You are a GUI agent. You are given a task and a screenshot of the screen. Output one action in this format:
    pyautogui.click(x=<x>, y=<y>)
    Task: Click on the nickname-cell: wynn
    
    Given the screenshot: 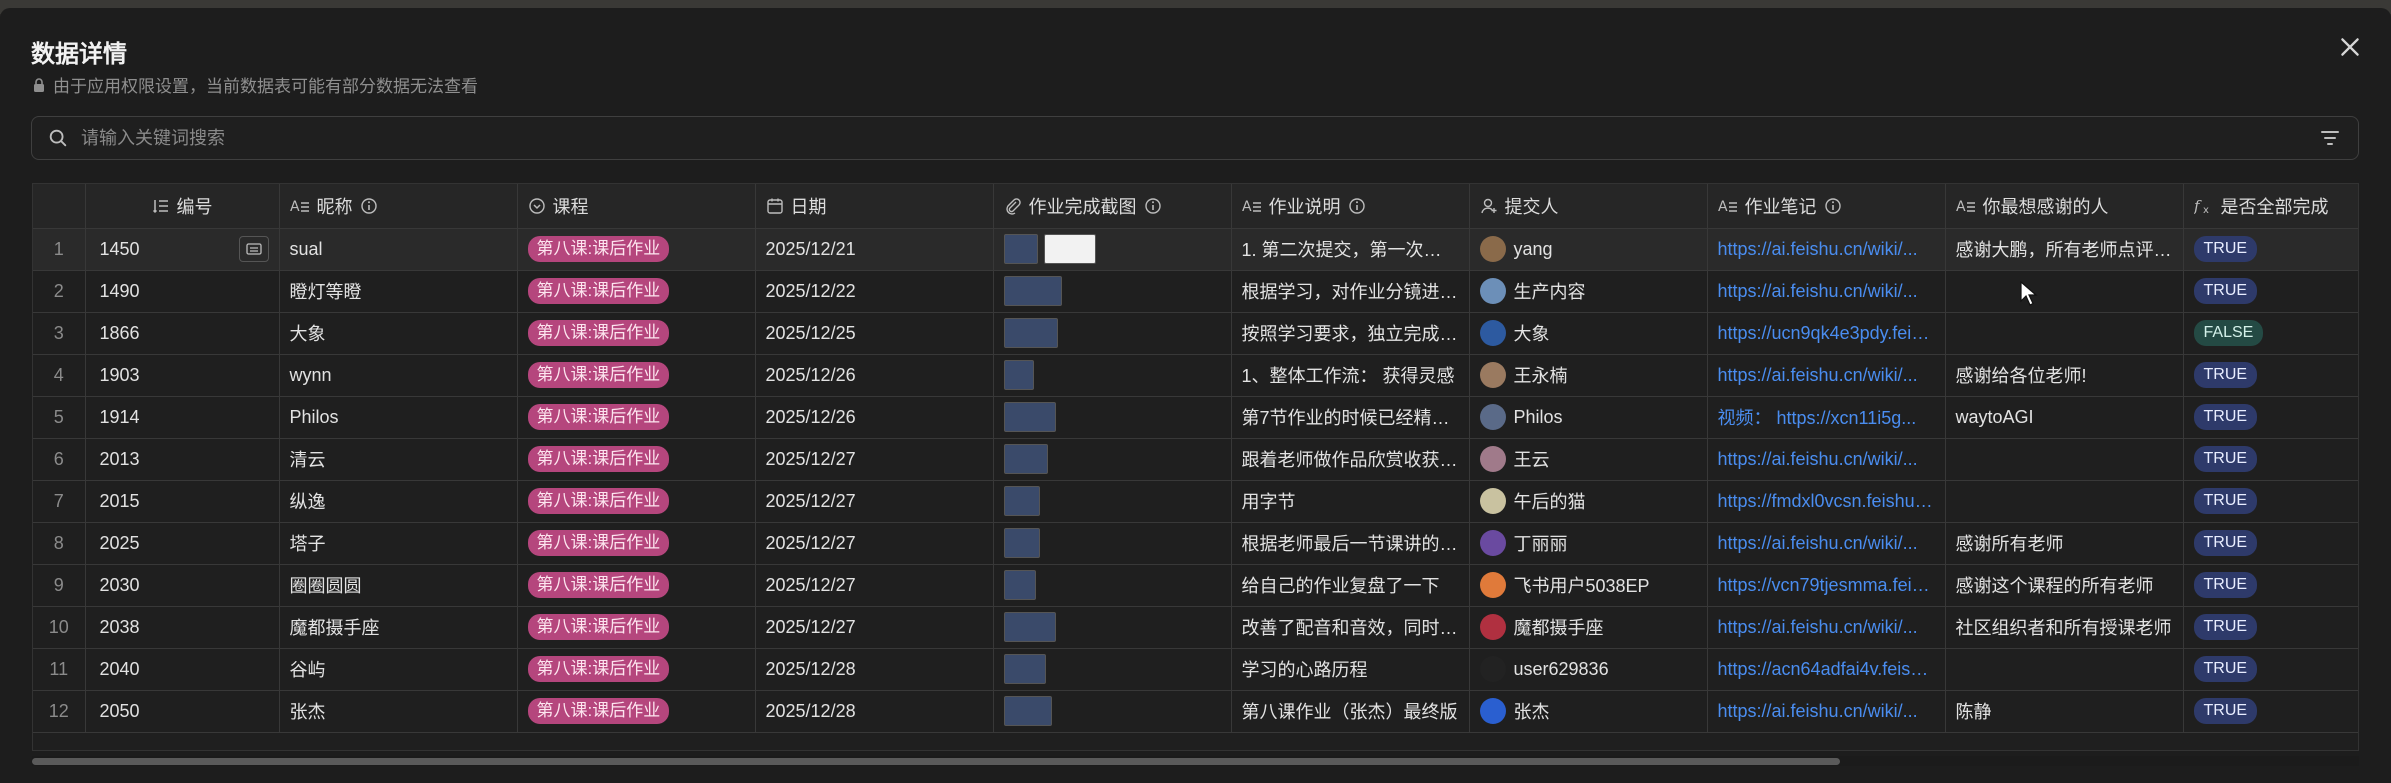 What is the action you would take?
    pyautogui.click(x=398, y=375)
    